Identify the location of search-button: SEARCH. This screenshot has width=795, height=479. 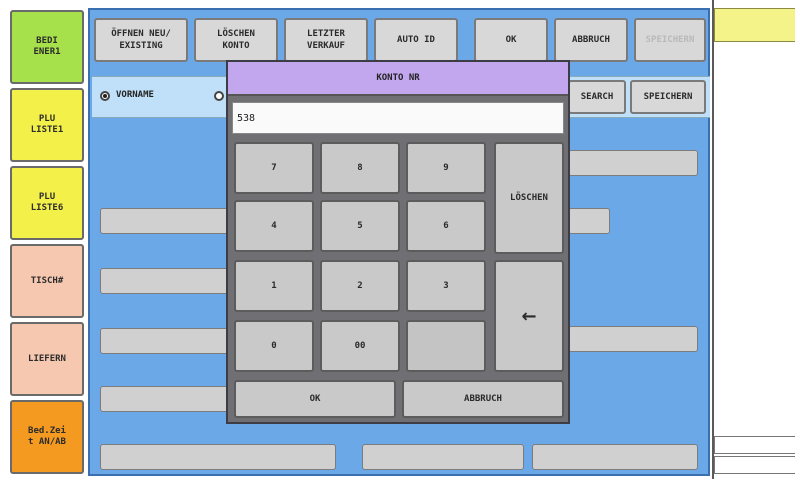
(597, 97).